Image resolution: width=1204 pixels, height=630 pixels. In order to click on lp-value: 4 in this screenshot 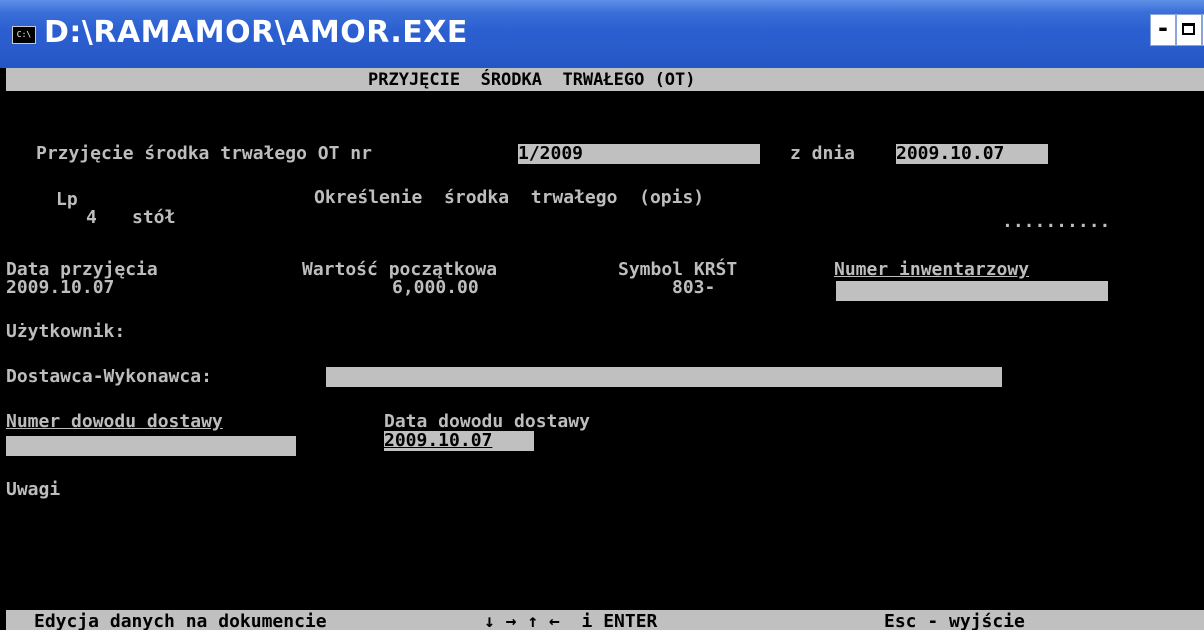, I will do `click(91, 217)`.